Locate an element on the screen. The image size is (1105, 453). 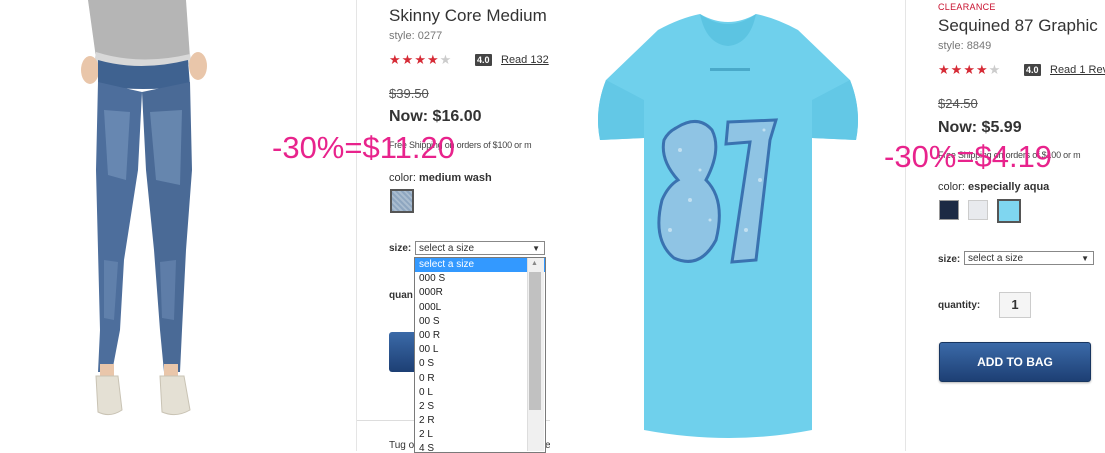
size-option: select a size is located at coordinates (480, 265).